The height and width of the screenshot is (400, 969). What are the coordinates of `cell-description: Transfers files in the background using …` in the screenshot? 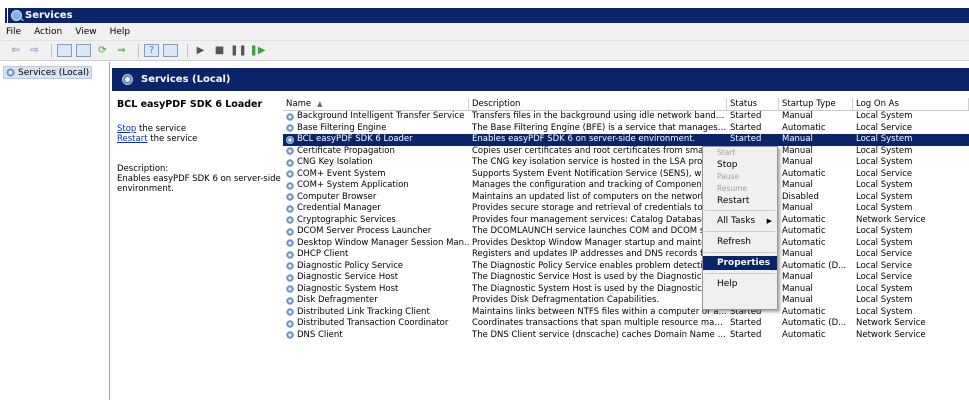 It's located at (599, 116).